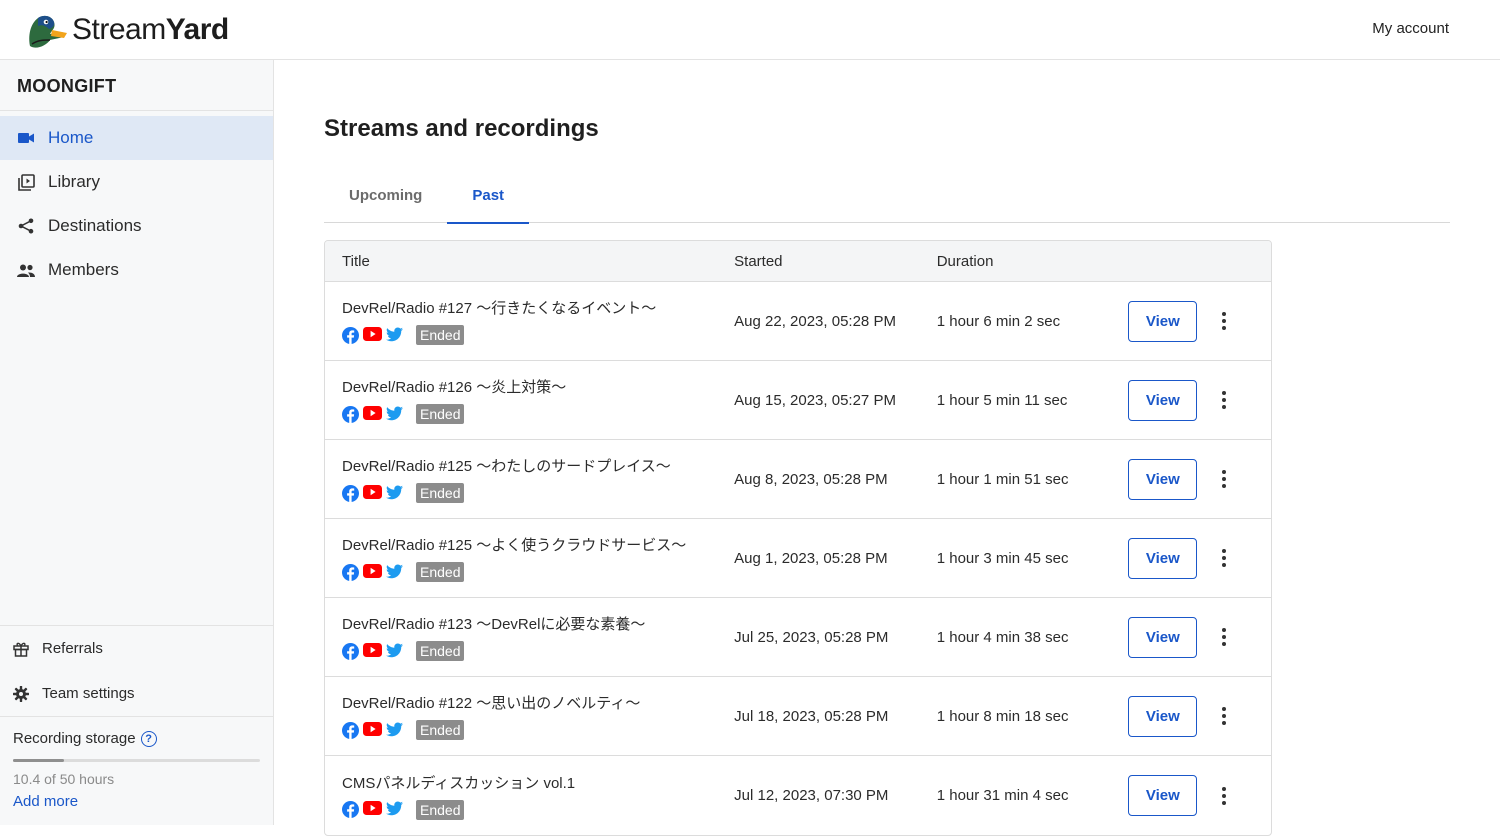 The width and height of the screenshot is (1500, 836). Describe the element at coordinates (1002, 795) in the screenshot. I see `duration-cell: 1 hour 31 min 4 sec` at that location.